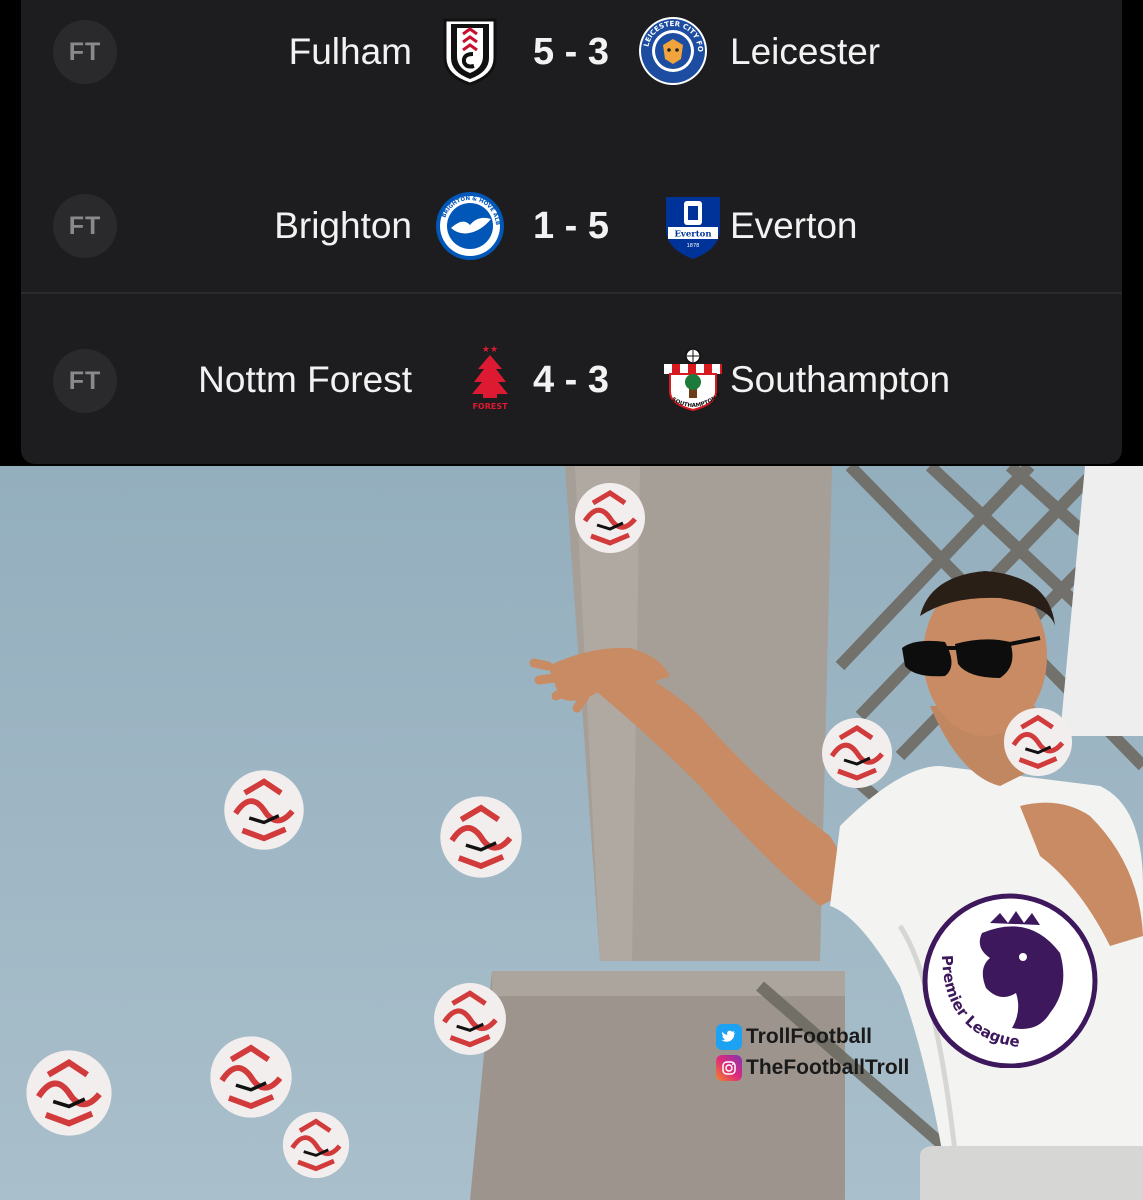 The image size is (1143, 1200). Describe the element at coordinates (571, 380) in the screenshot. I see `match-score: 4 - 3` at that location.